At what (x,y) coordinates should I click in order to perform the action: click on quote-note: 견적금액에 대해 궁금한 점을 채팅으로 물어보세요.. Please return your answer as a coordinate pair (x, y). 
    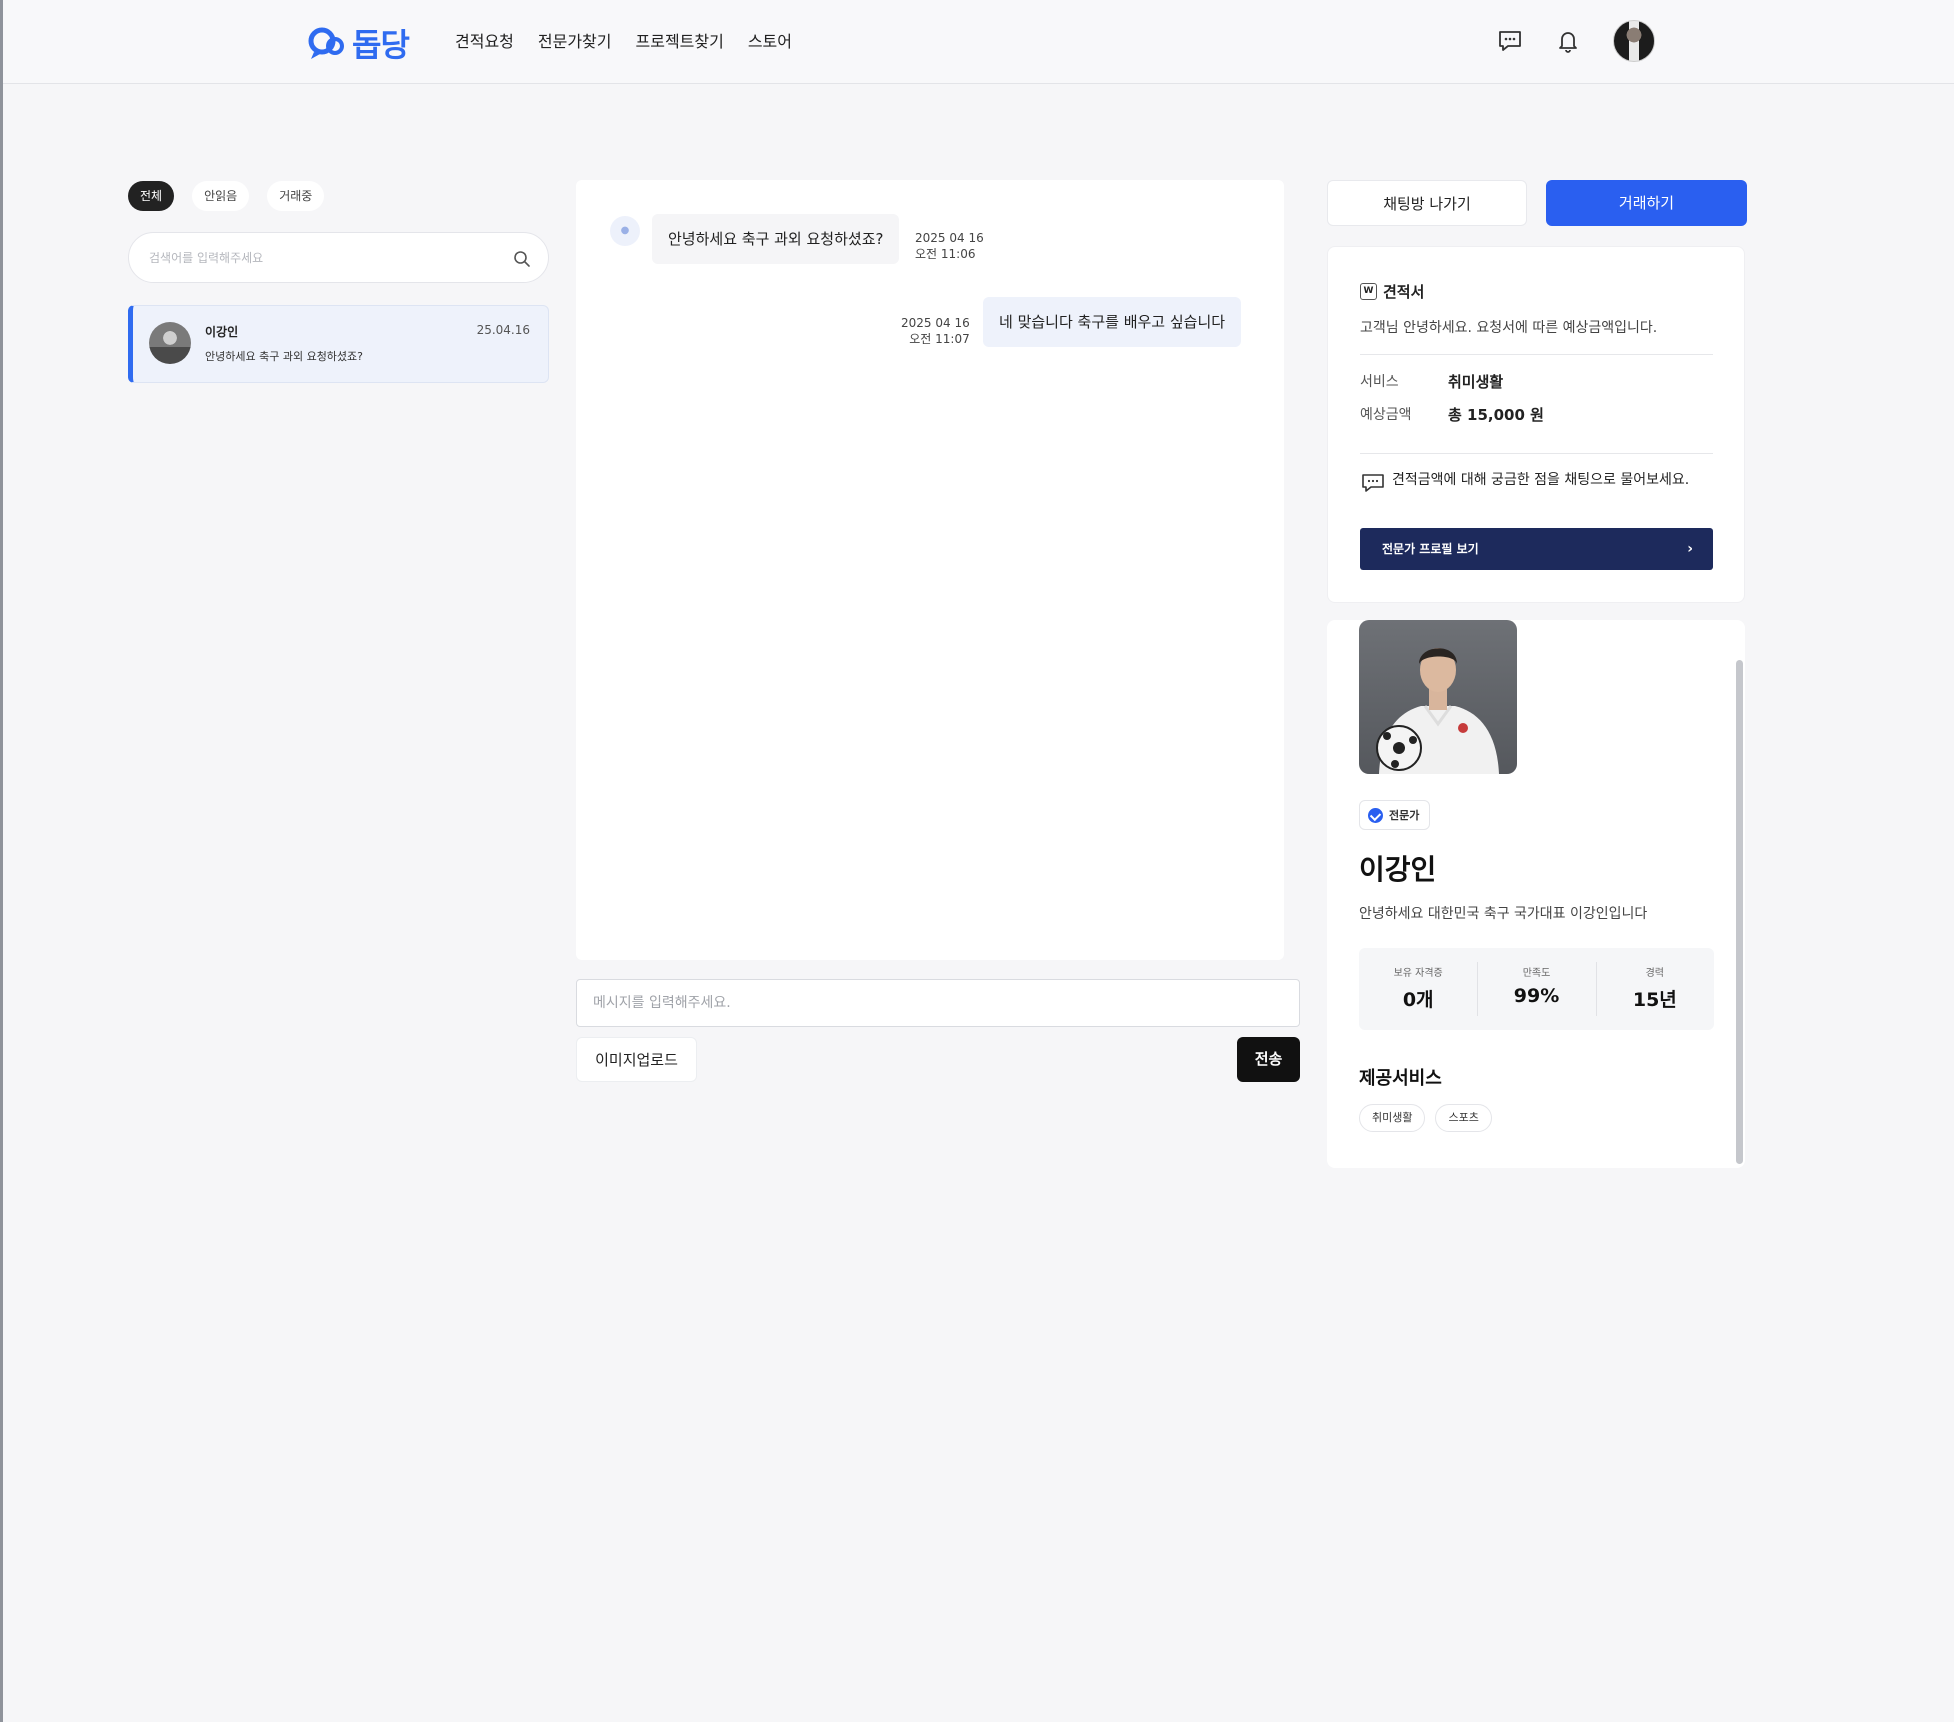
    Looking at the image, I should click on (1537, 483).